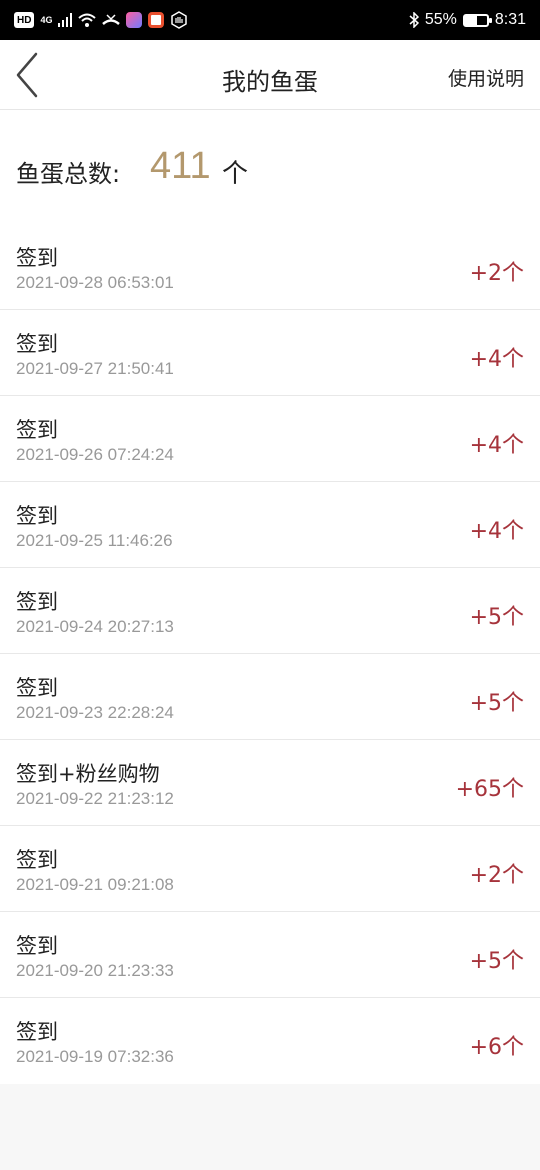 The width and height of the screenshot is (540, 1170). What do you see at coordinates (235, 174) in the screenshot?
I see `total-unit: 个` at bounding box center [235, 174].